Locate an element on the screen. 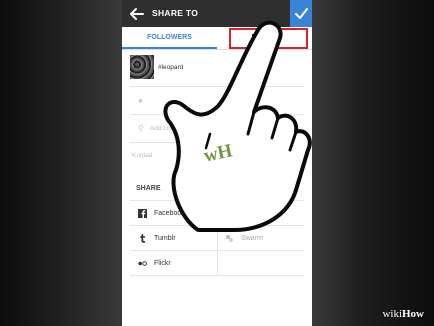 Image resolution: width=434 pixels, height=326 pixels. tab-followers-label: FOLLOWERS is located at coordinates (169, 37).